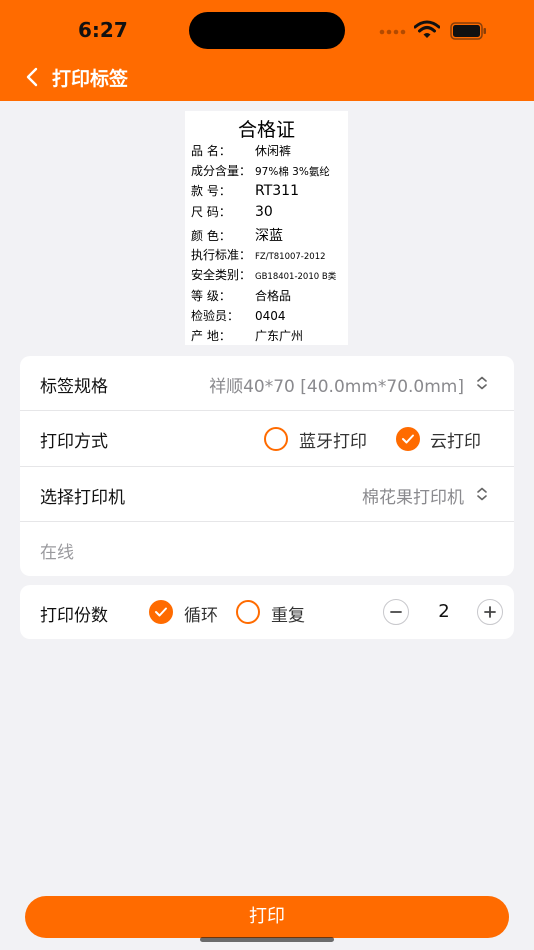 Image resolution: width=534 pixels, height=950 pixels. I want to click on cloud-print-option: 云打印, so click(455, 439).